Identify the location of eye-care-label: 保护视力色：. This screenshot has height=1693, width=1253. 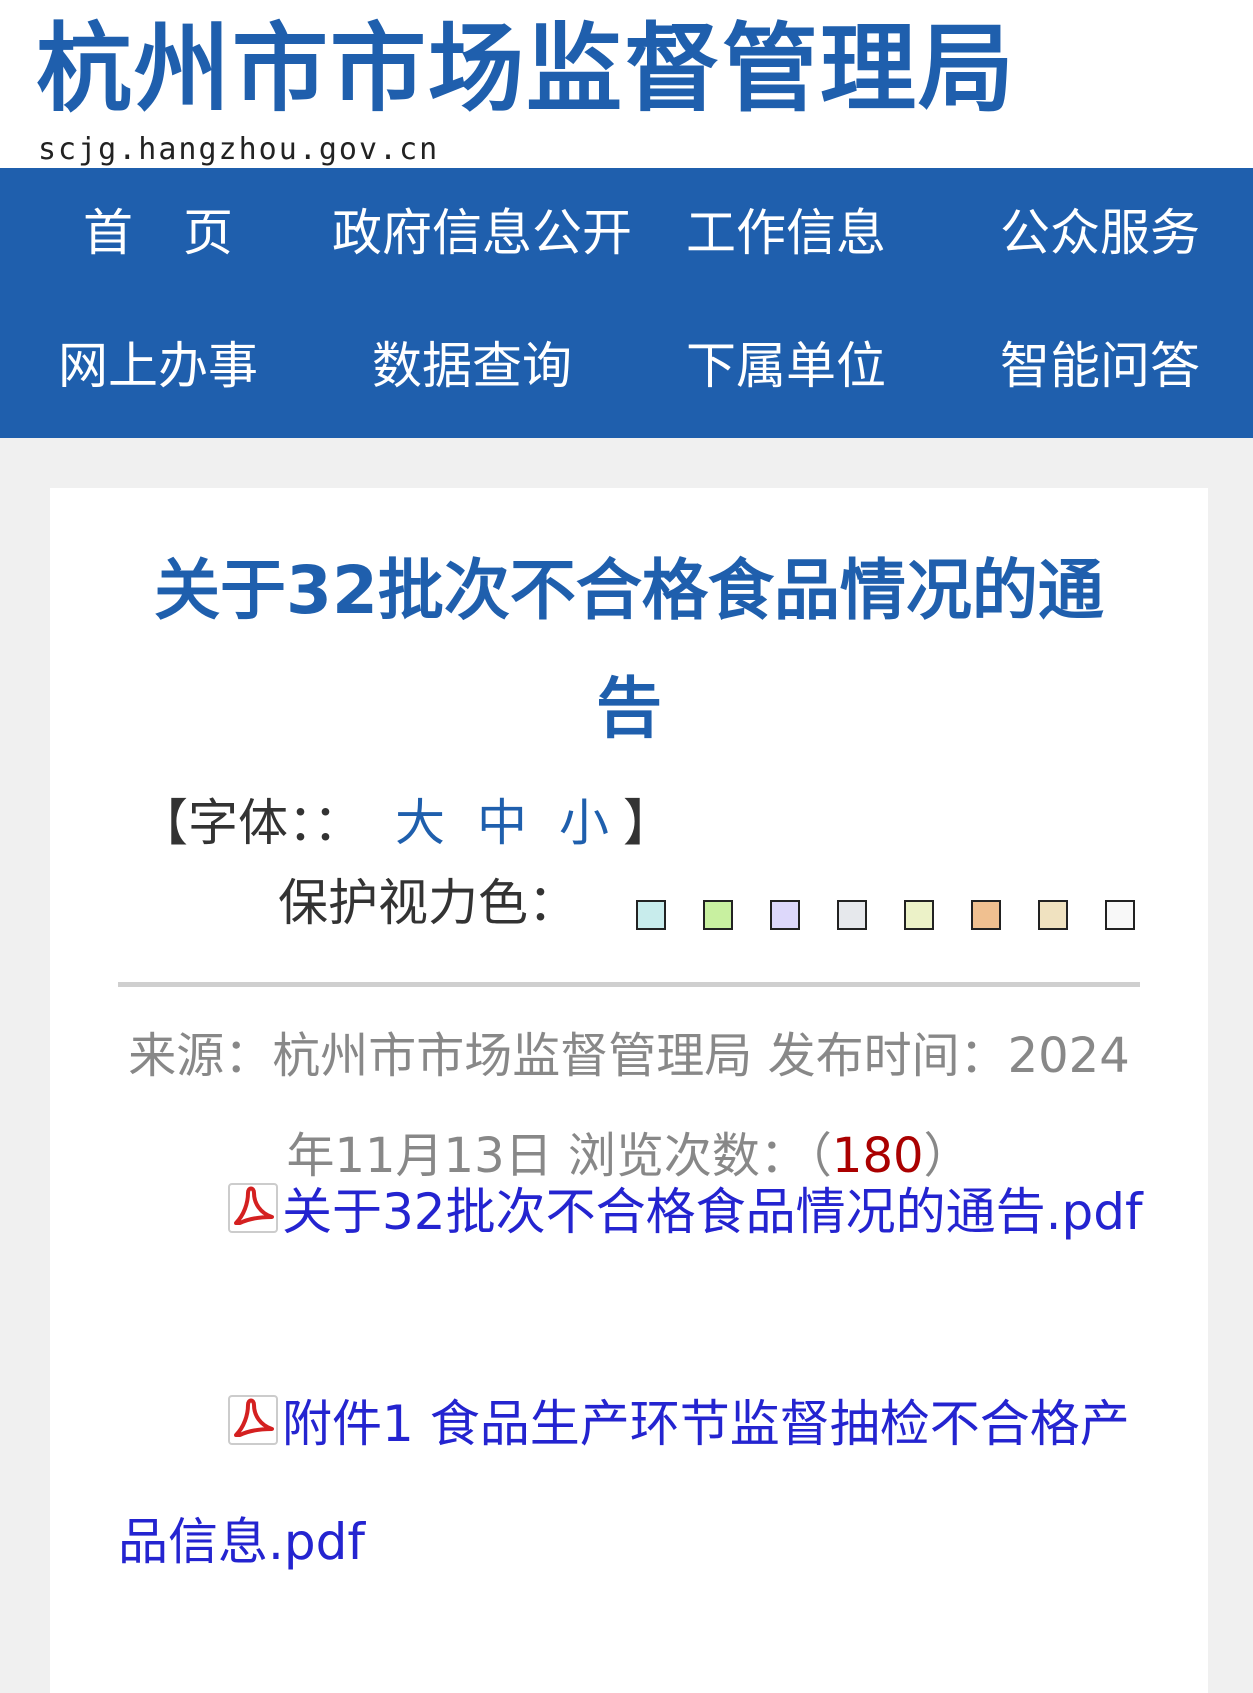
(428, 903).